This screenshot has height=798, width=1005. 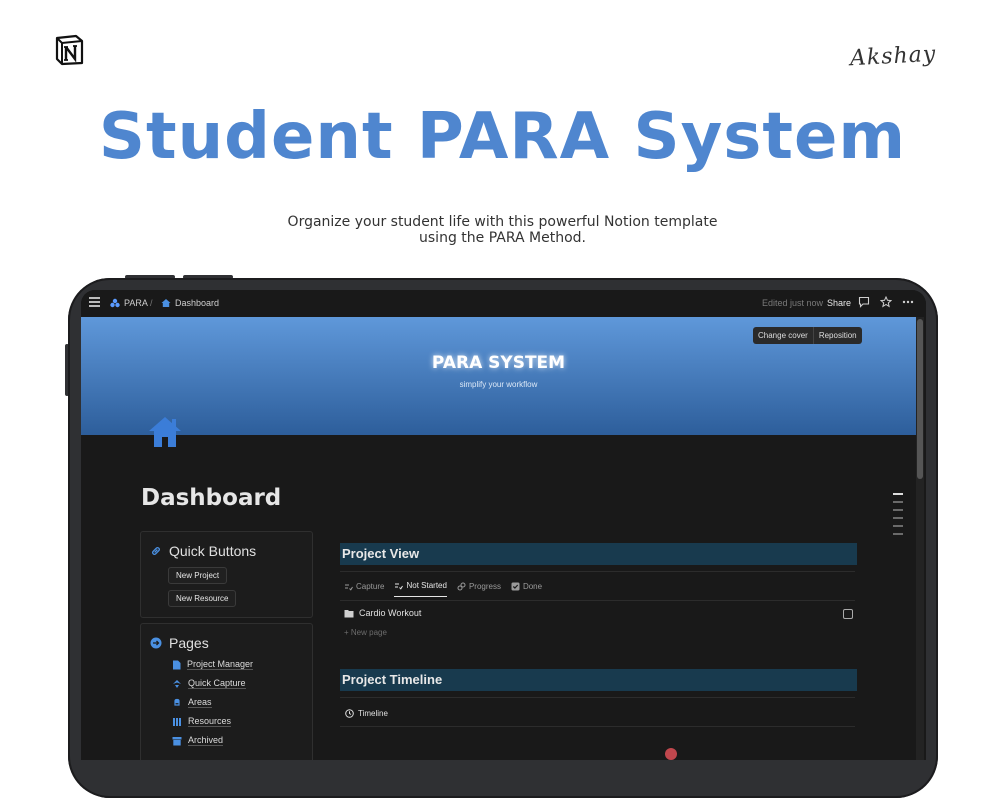 I want to click on page-link-areas: Areas, so click(x=192, y=702).